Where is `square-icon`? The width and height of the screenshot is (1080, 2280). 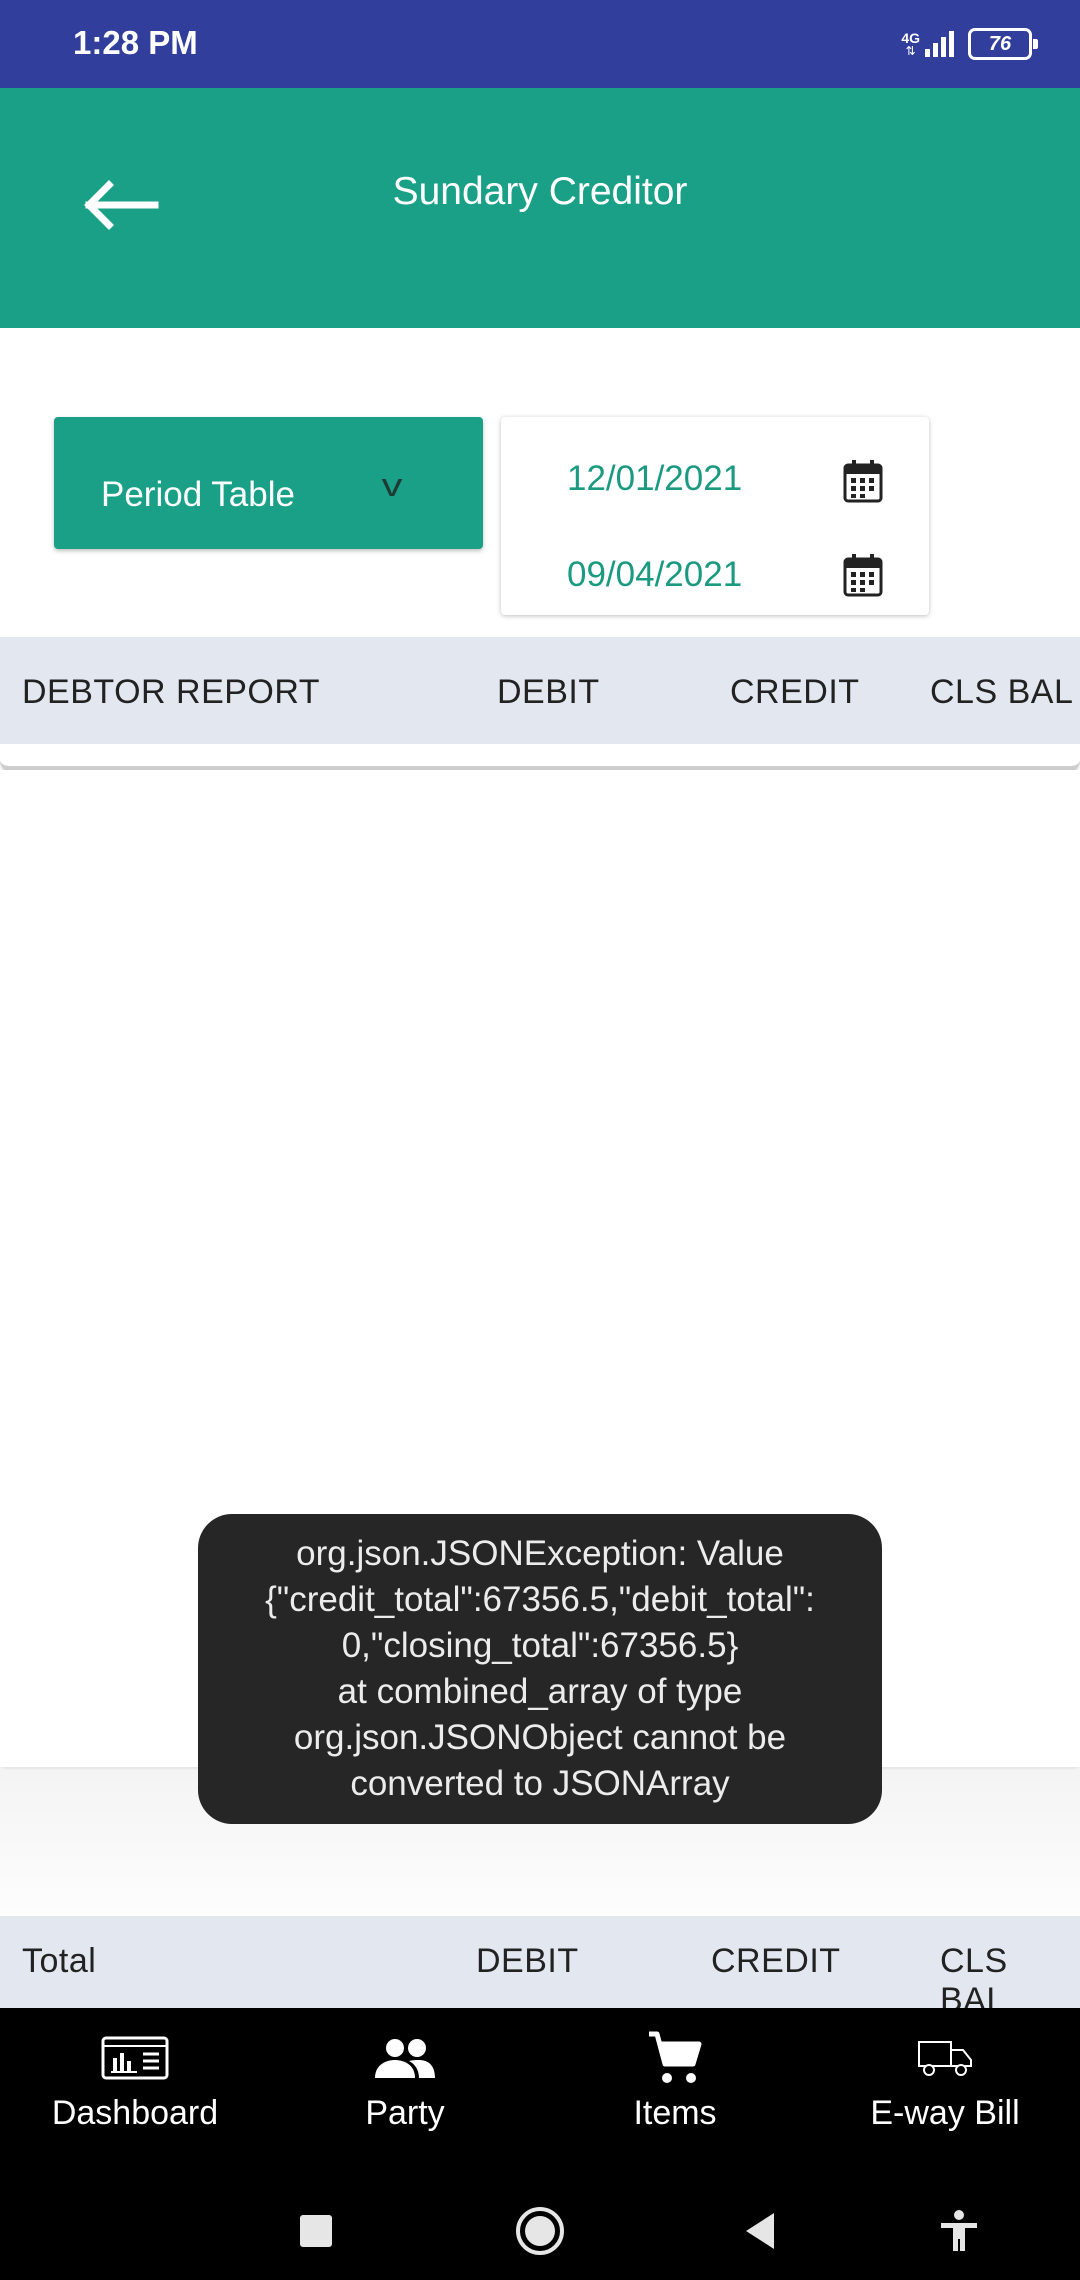
square-icon is located at coordinates (316, 2231).